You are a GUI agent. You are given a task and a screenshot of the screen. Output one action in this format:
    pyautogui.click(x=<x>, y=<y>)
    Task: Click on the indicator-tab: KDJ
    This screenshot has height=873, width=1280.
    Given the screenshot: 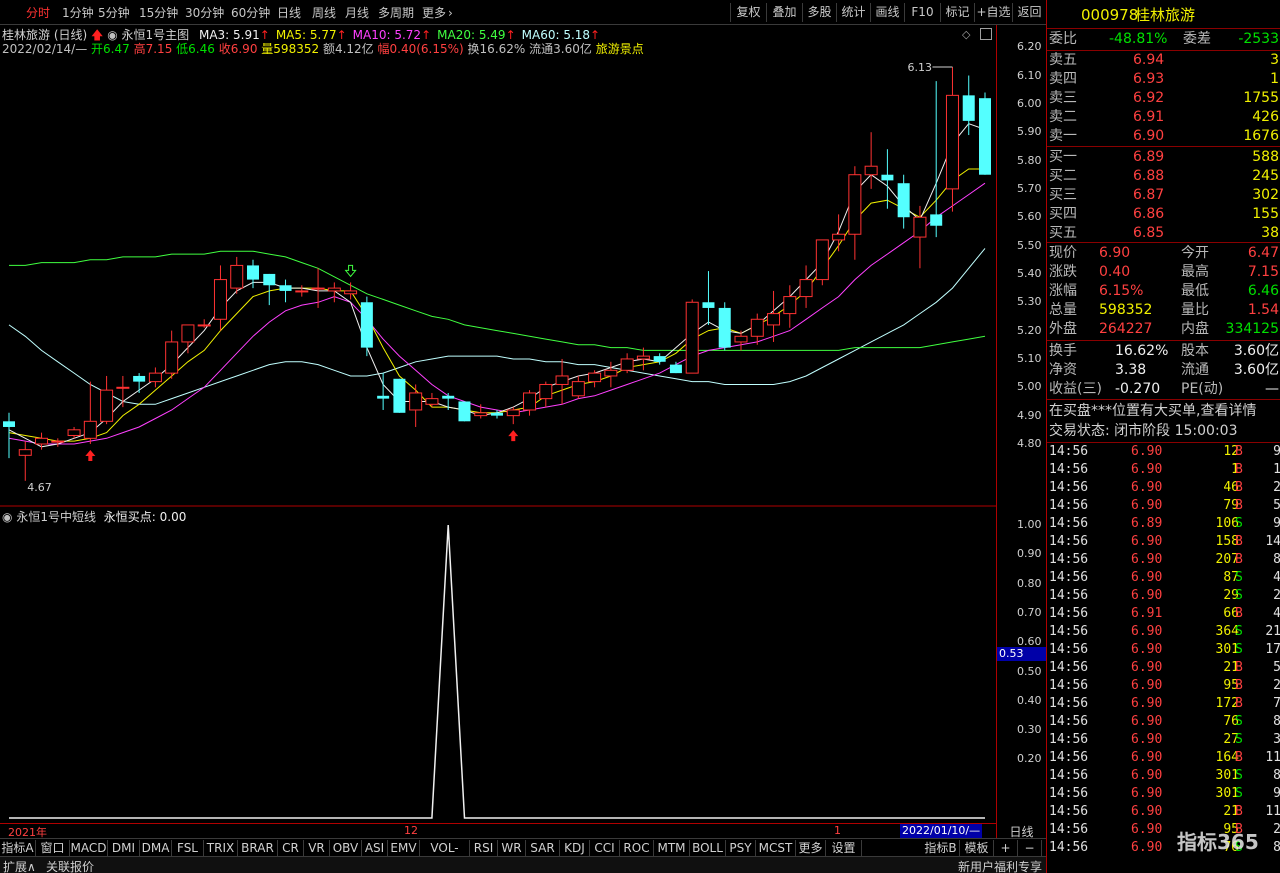 What is the action you would take?
    pyautogui.click(x=575, y=848)
    